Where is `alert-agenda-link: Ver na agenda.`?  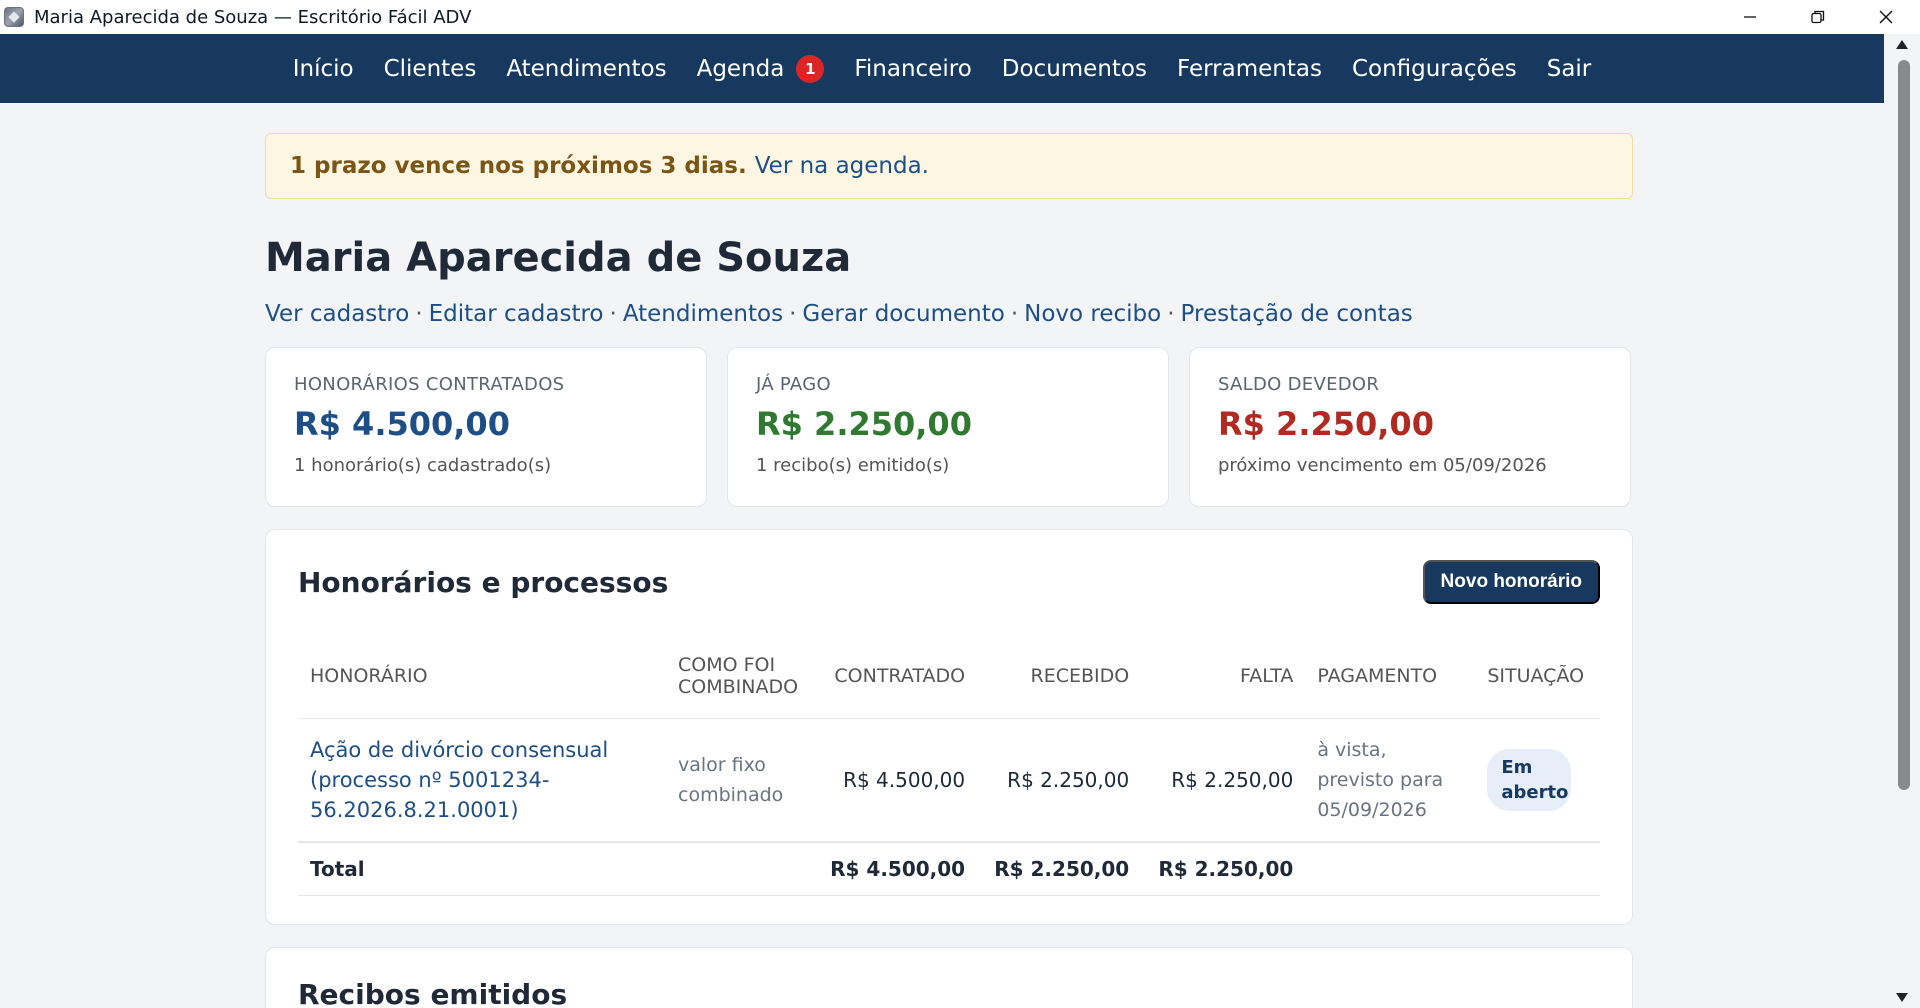
alert-agenda-link: Ver na agenda. is located at coordinates (842, 166).